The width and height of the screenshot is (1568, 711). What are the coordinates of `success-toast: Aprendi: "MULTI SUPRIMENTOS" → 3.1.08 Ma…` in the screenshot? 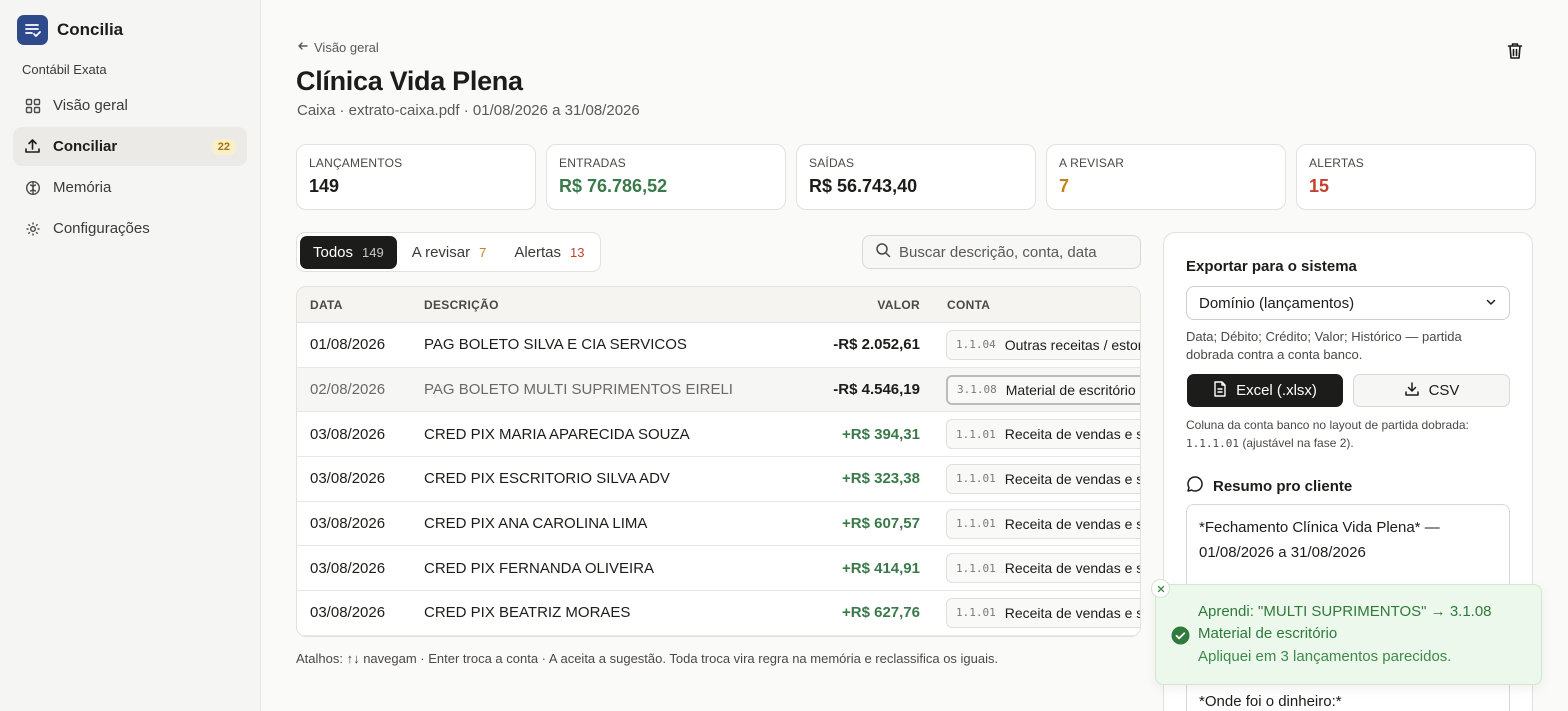 It's located at (1346, 632).